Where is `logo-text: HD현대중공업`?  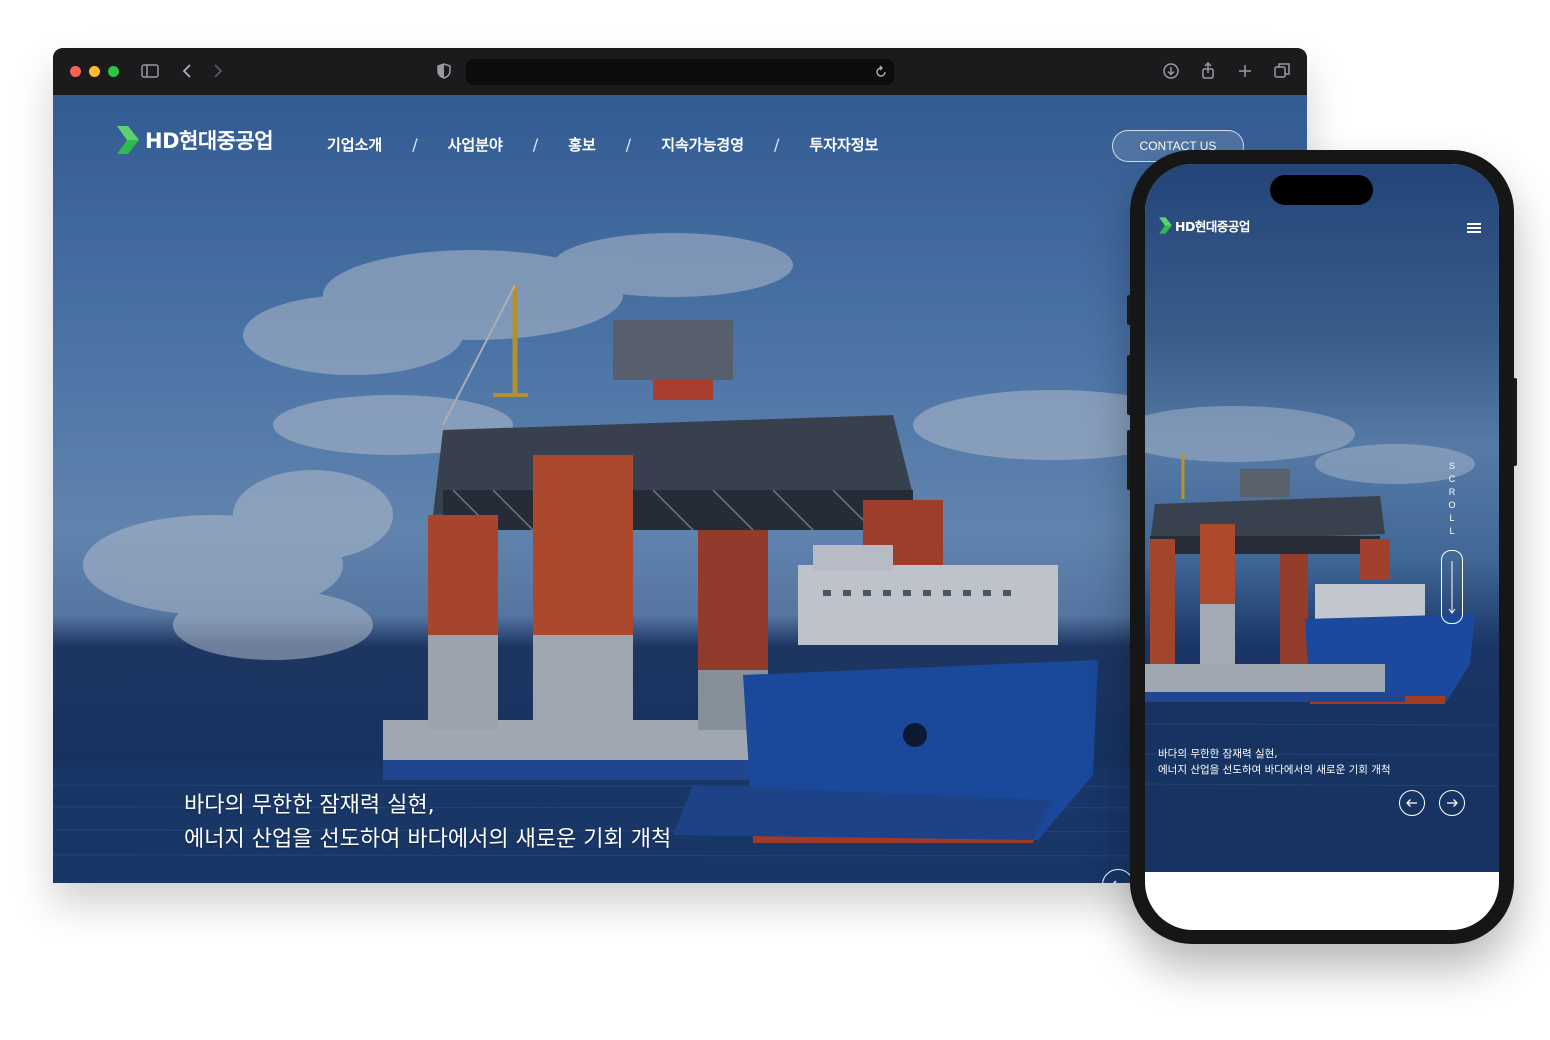
logo-text: HD현대중공업 is located at coordinates (209, 141).